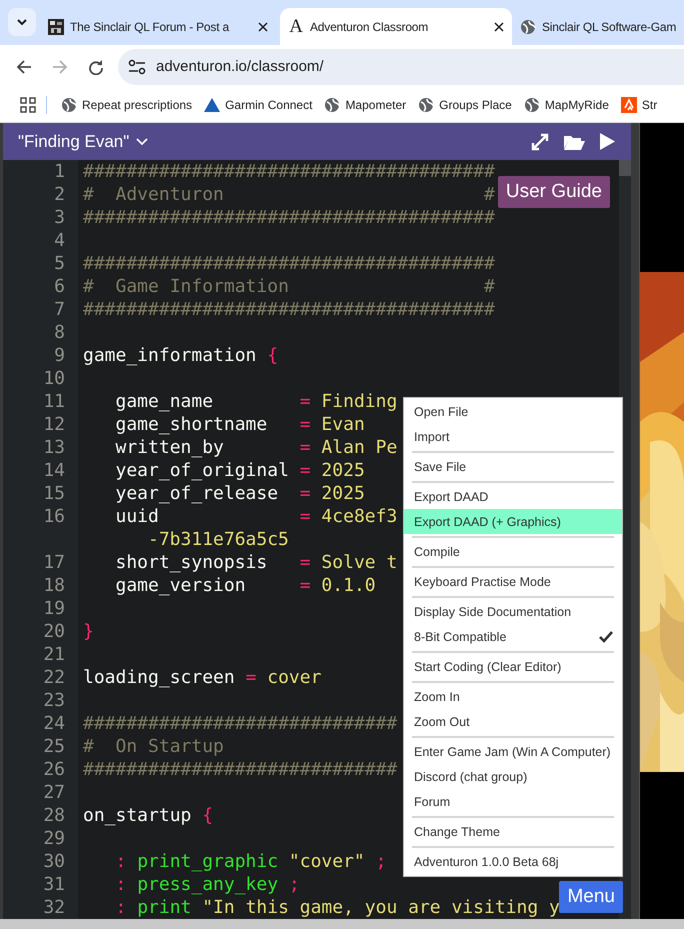 This screenshot has height=929, width=684. I want to click on favicon-icon, so click(56, 26).